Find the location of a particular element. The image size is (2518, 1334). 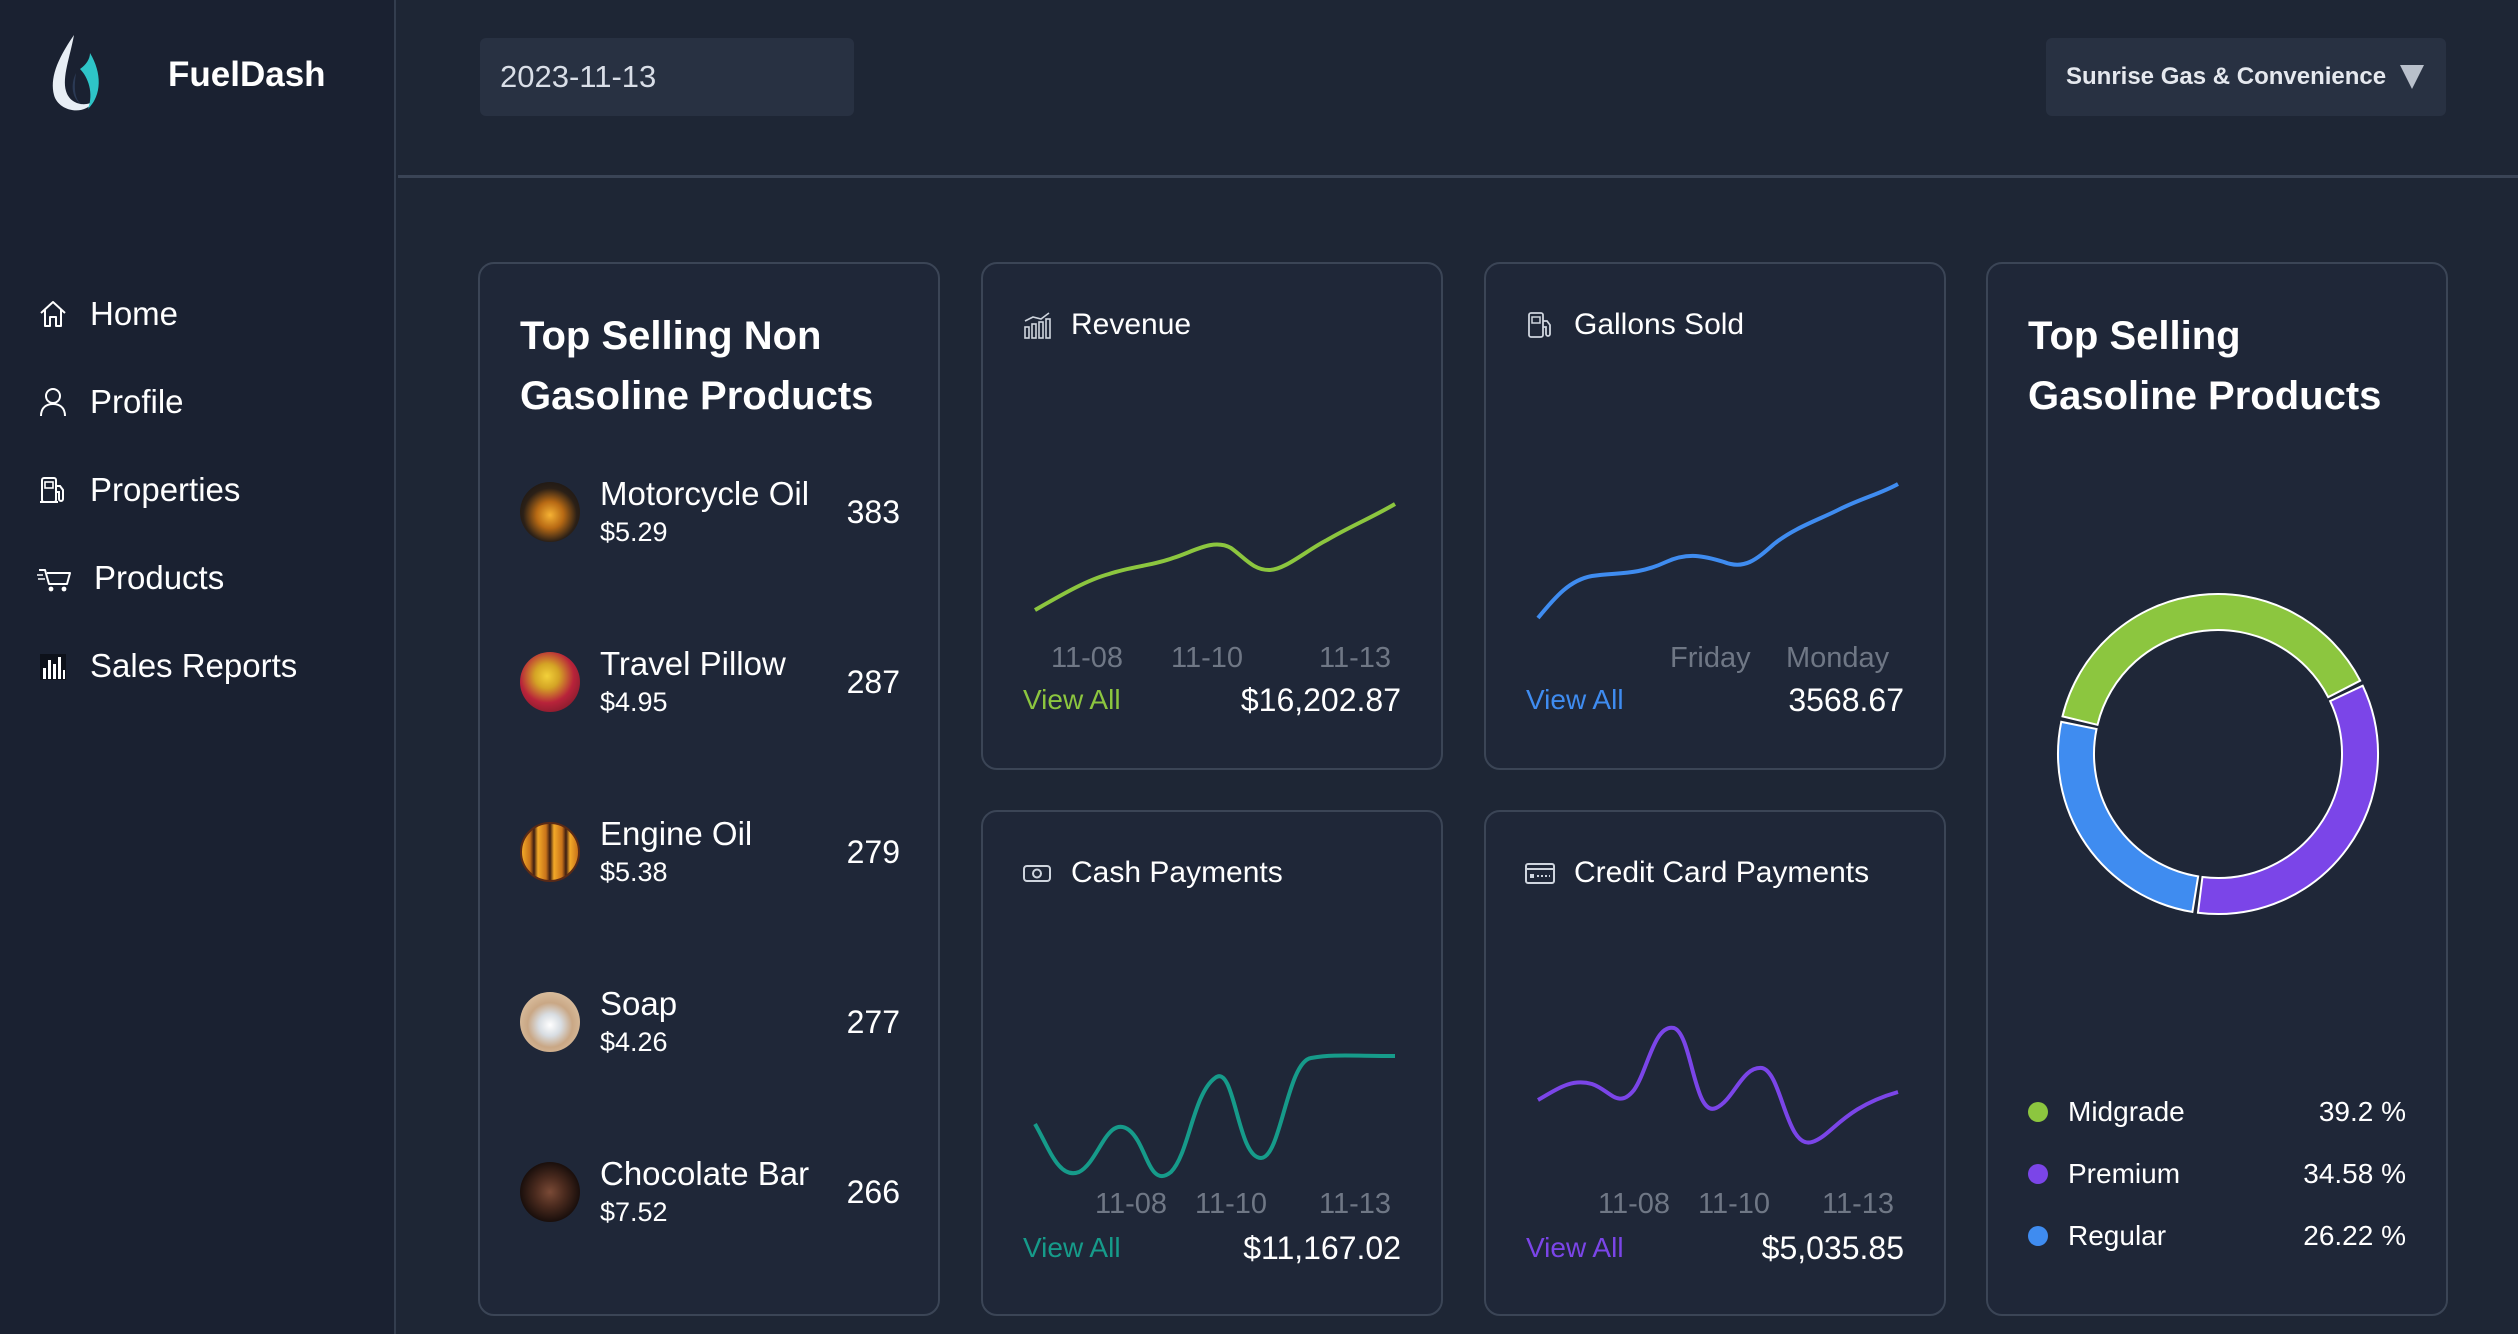

revenue-value: $16,202.87 is located at coordinates (1320, 700).